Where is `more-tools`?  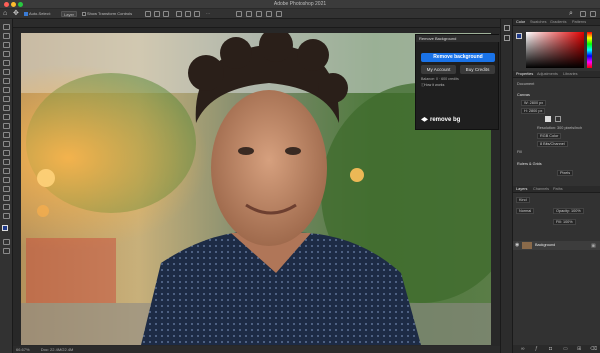
more-tools is located at coordinates (6, 216).